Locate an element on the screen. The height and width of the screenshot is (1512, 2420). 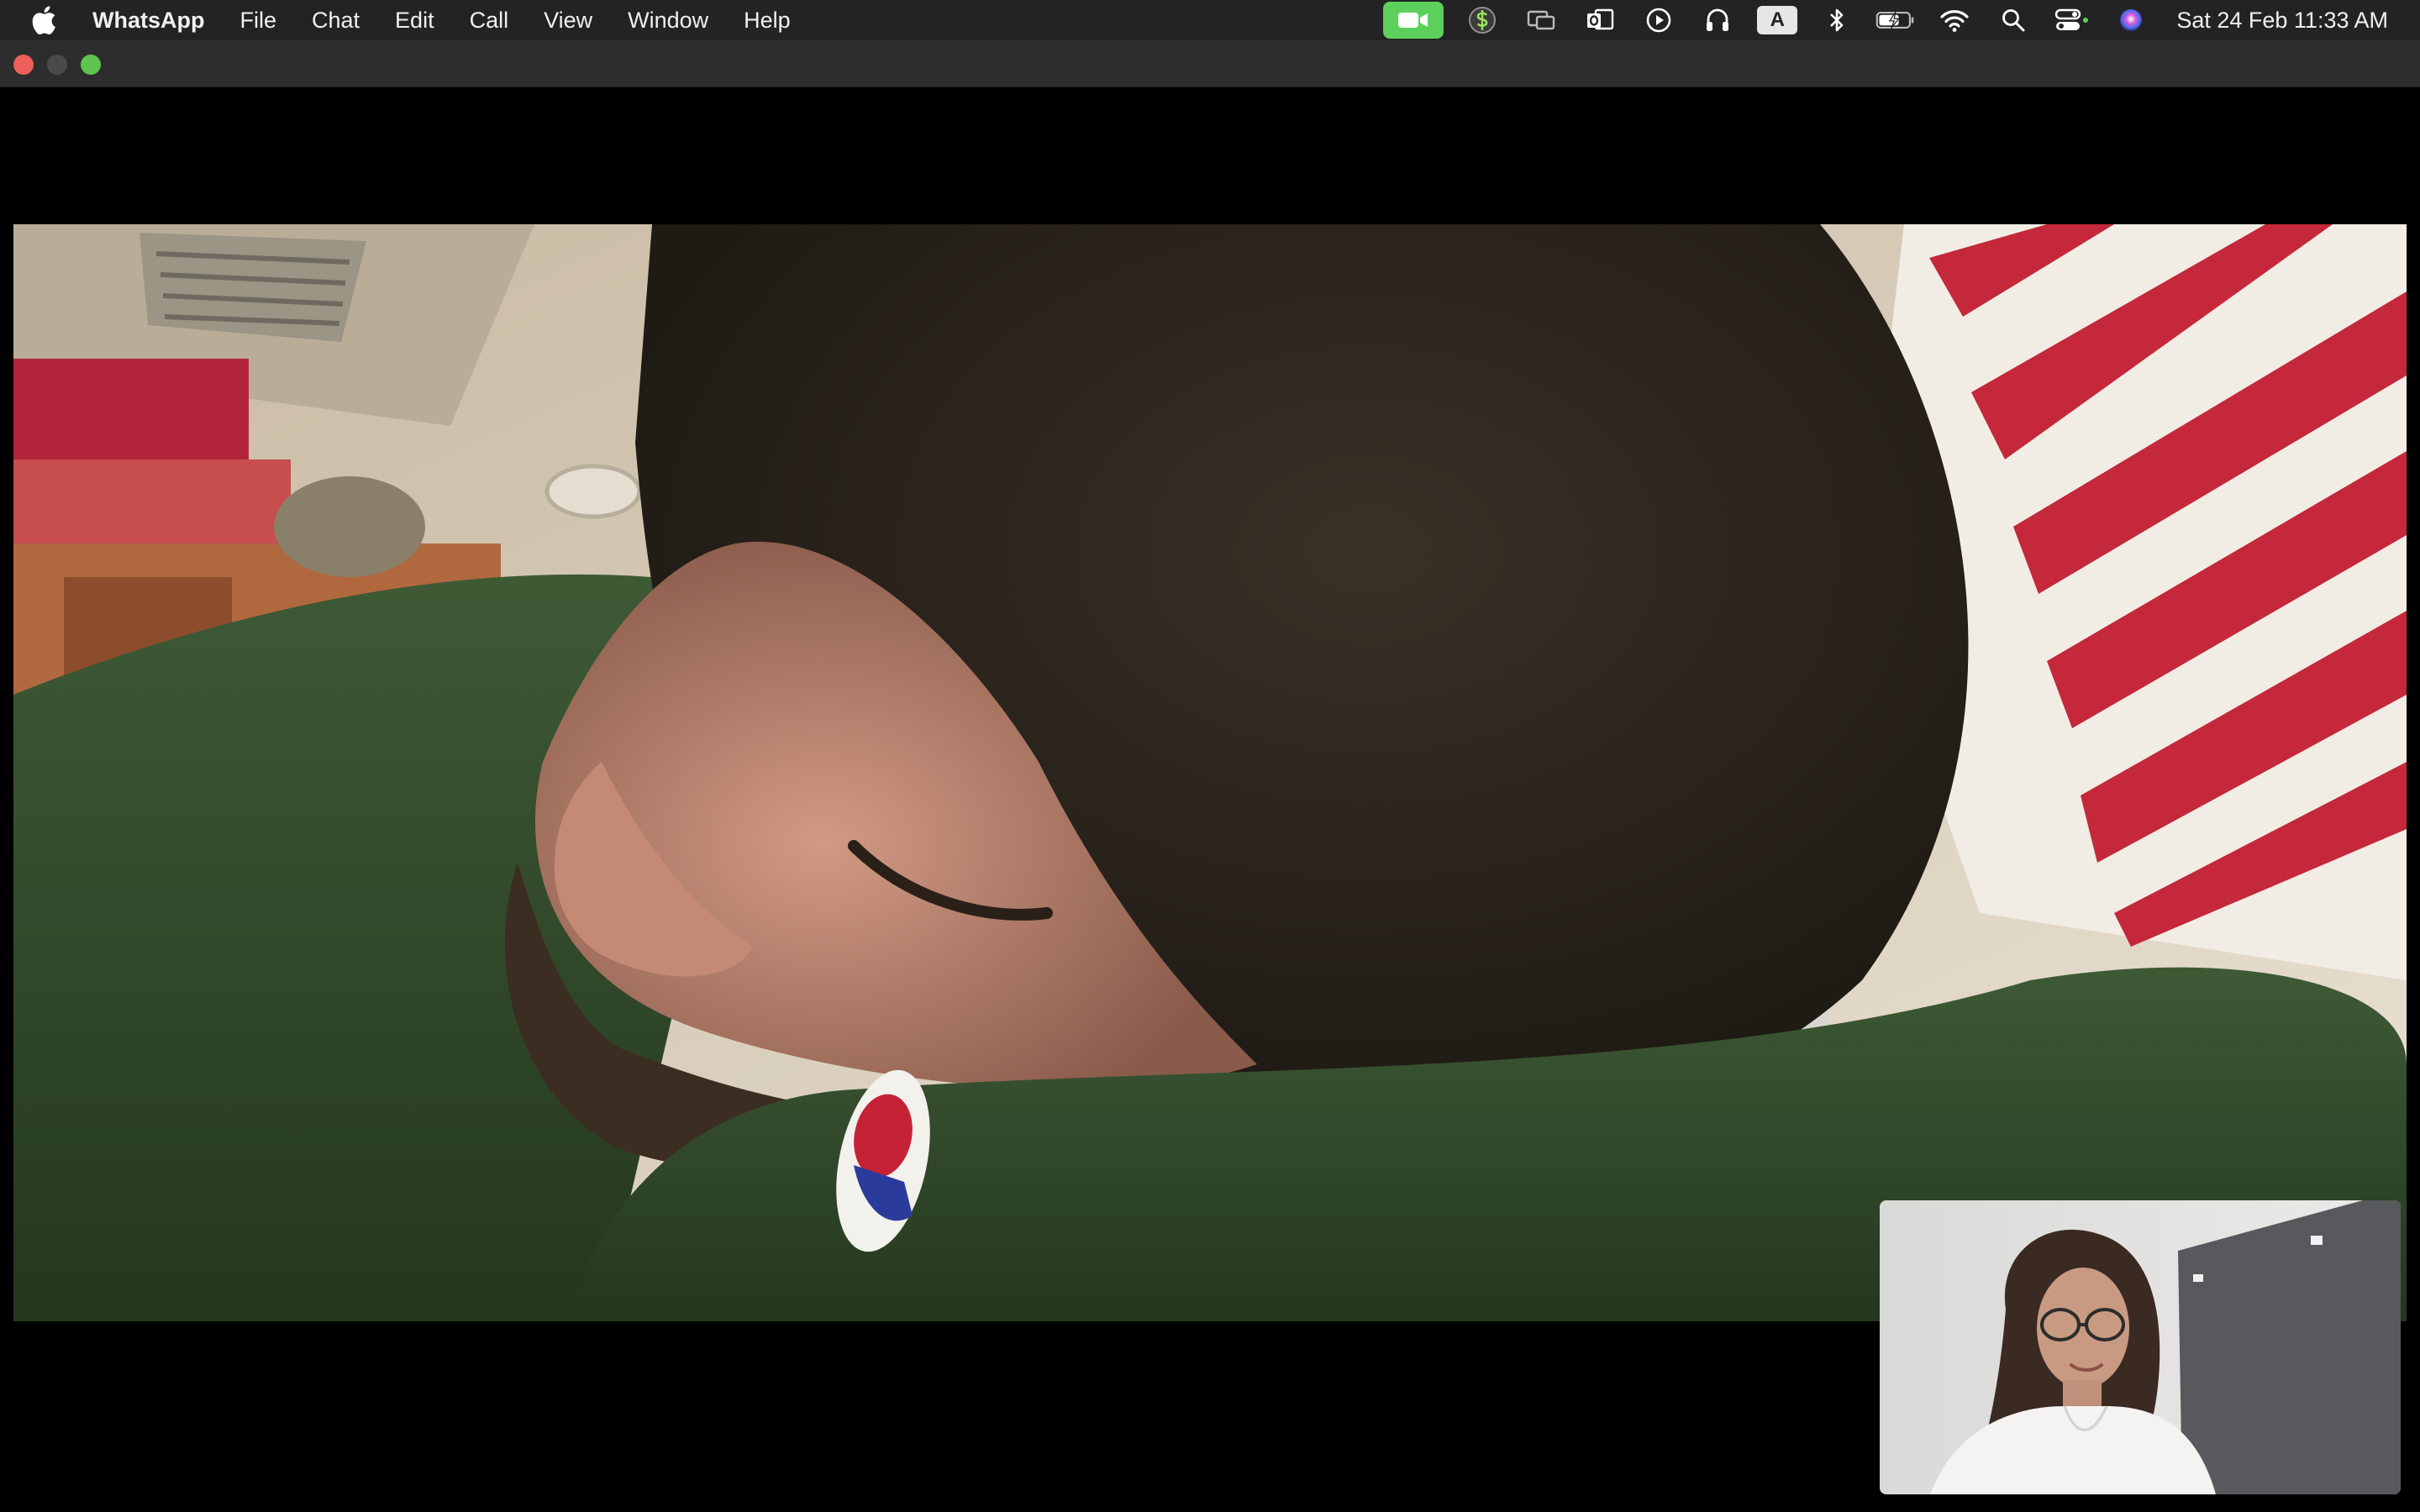
siri-icon is located at coordinates (2131, 20).